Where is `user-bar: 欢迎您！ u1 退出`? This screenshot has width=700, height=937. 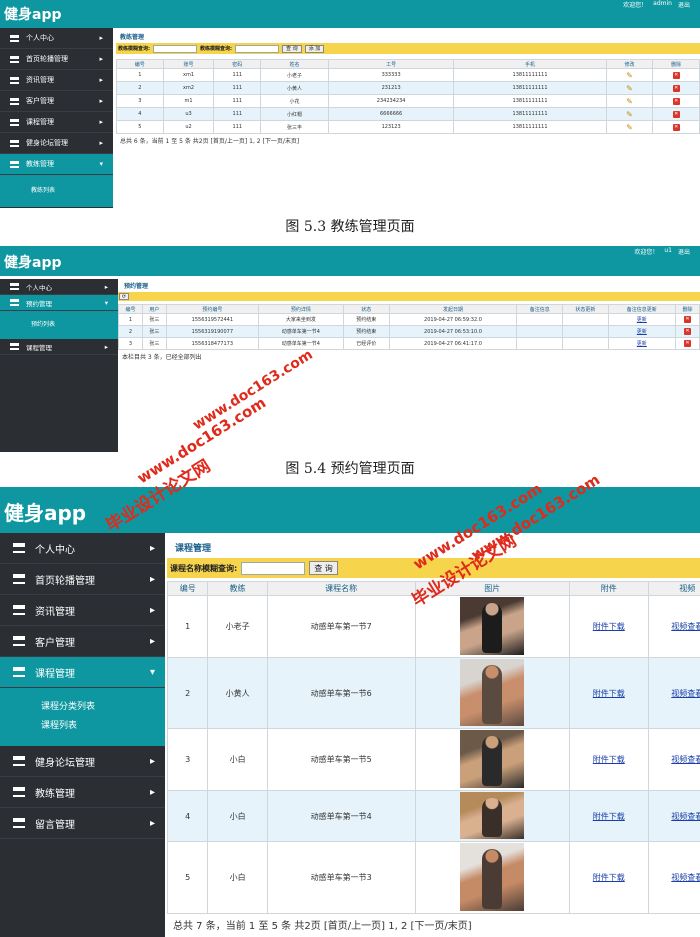
user-bar: 欢迎您！ u1 退出 is located at coordinates (662, 251).